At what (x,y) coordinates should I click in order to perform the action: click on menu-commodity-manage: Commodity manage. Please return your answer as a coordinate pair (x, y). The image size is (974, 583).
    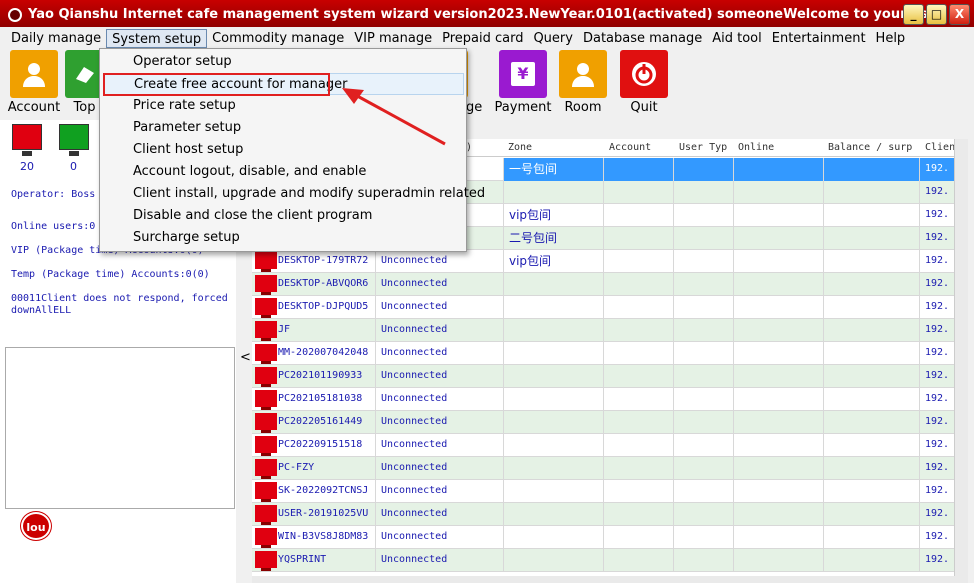
    Looking at the image, I should click on (278, 38).